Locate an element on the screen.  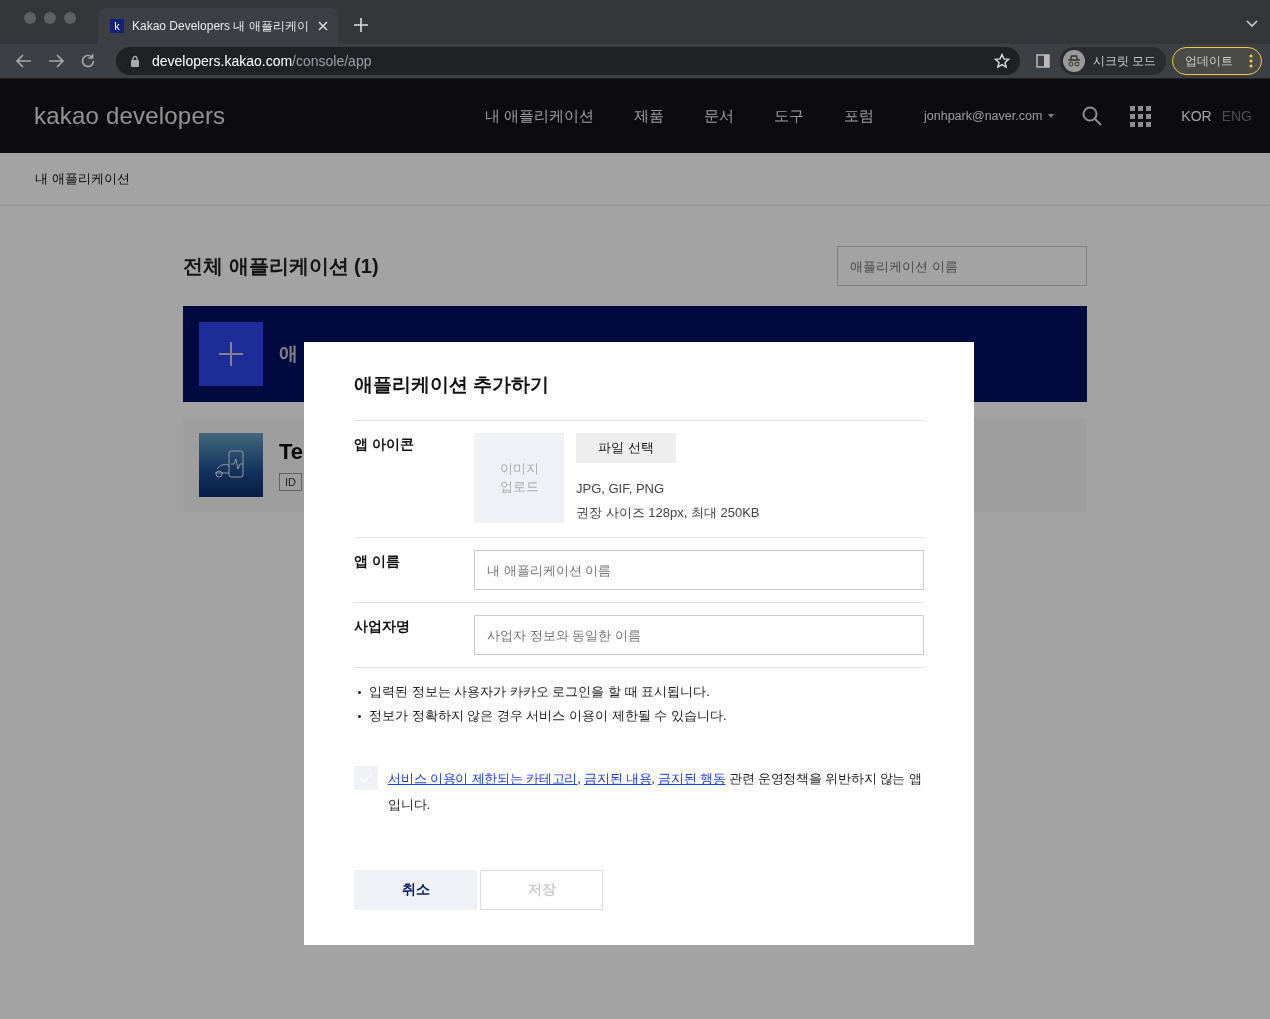
note-text: 입력된 정보는 사용자가 카카오 로그인을 할 때 표시됩니다. is located at coordinates (539, 692).